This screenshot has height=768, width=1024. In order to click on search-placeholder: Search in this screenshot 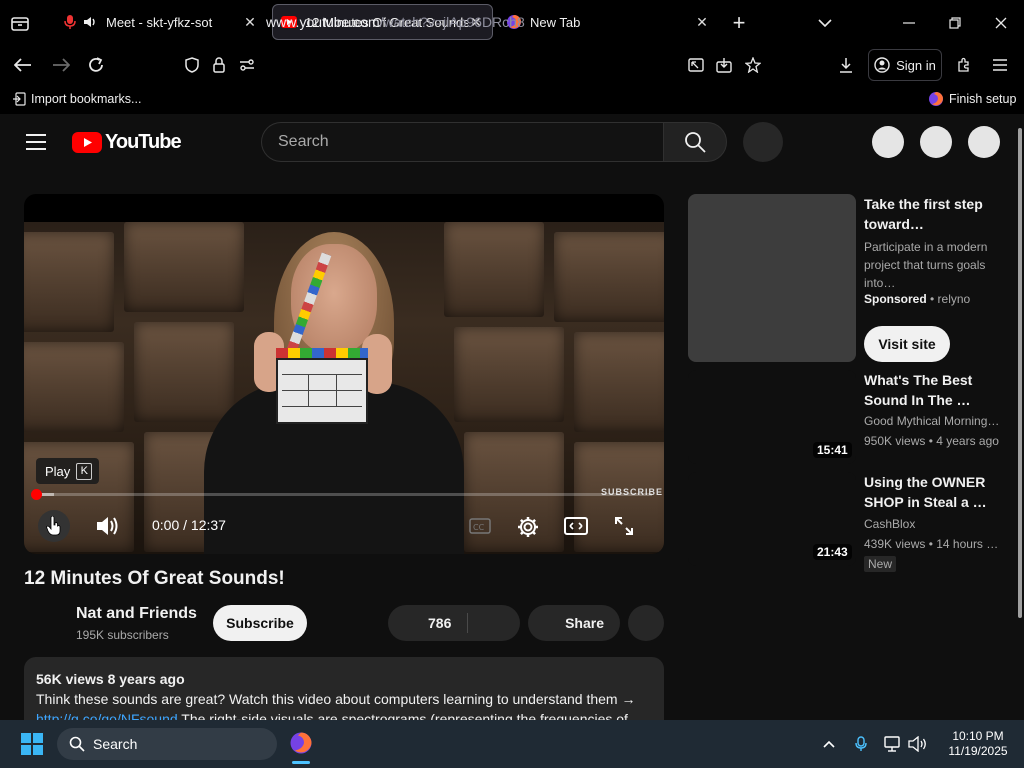, I will do `click(303, 141)`.